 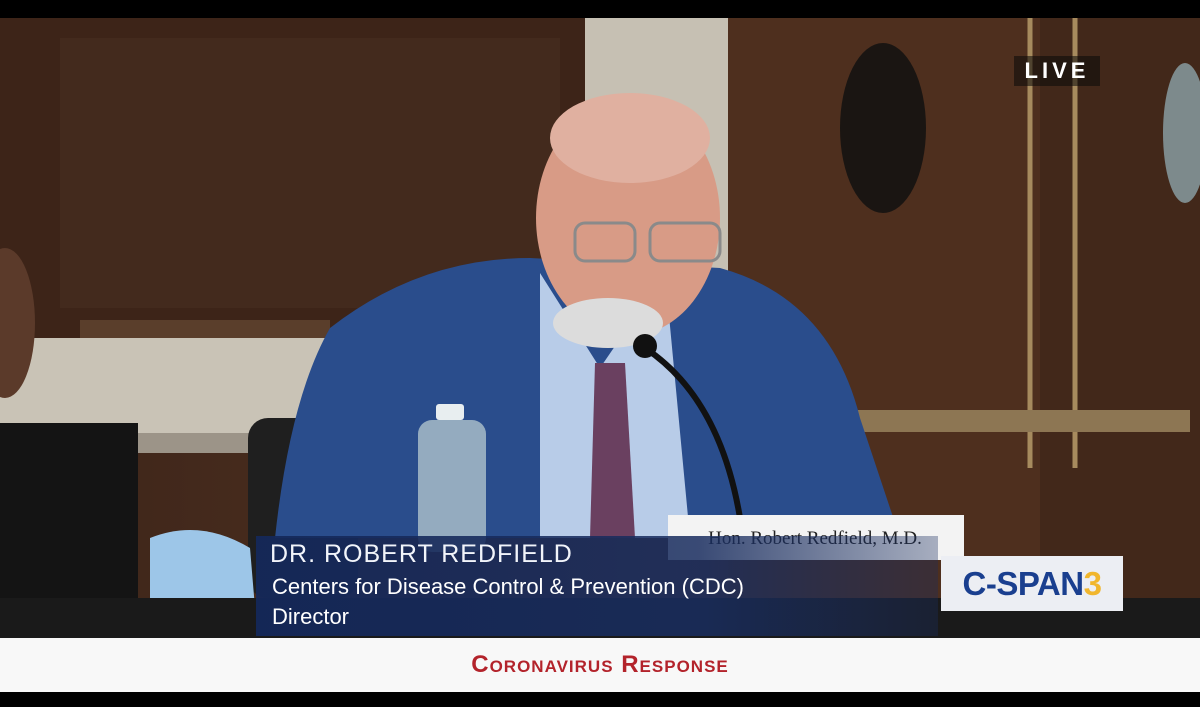 I want to click on live-badge: LIVE, so click(x=1057, y=71).